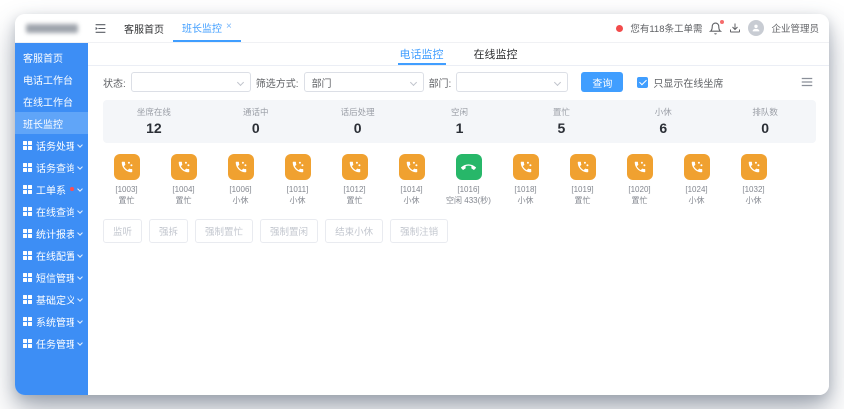  Describe the element at coordinates (663, 128) in the screenshot. I see `stat-value: 6` at that location.